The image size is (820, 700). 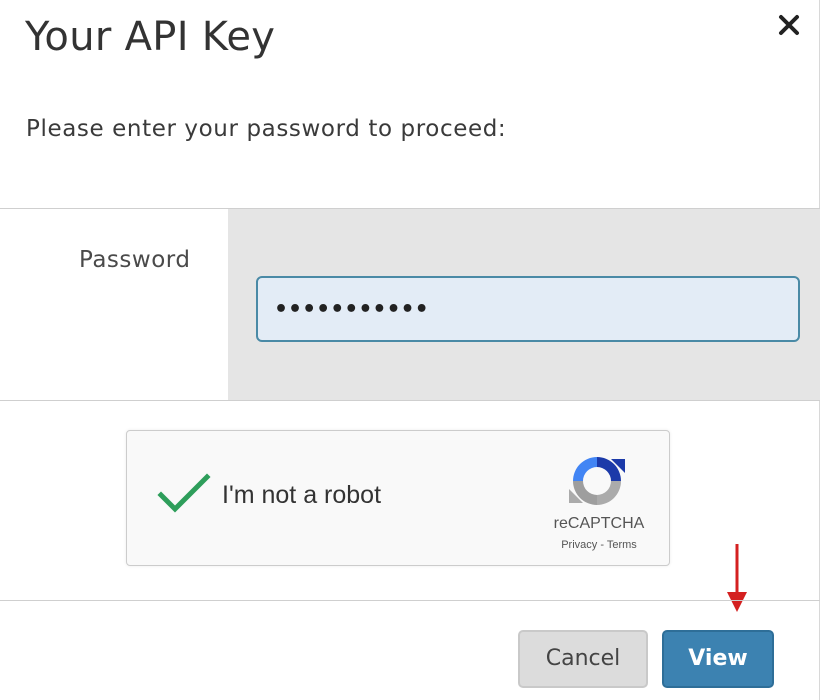 What do you see at coordinates (737, 578) in the screenshot?
I see `red-arrow-down-icon` at bounding box center [737, 578].